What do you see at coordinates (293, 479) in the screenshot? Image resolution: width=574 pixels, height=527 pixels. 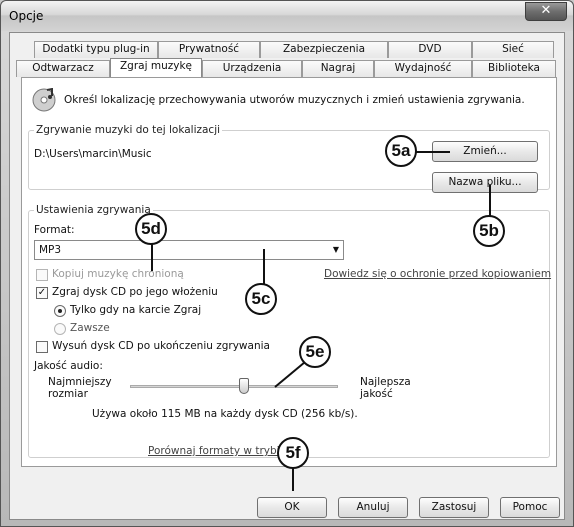 I see `callout-5f-line` at bounding box center [293, 479].